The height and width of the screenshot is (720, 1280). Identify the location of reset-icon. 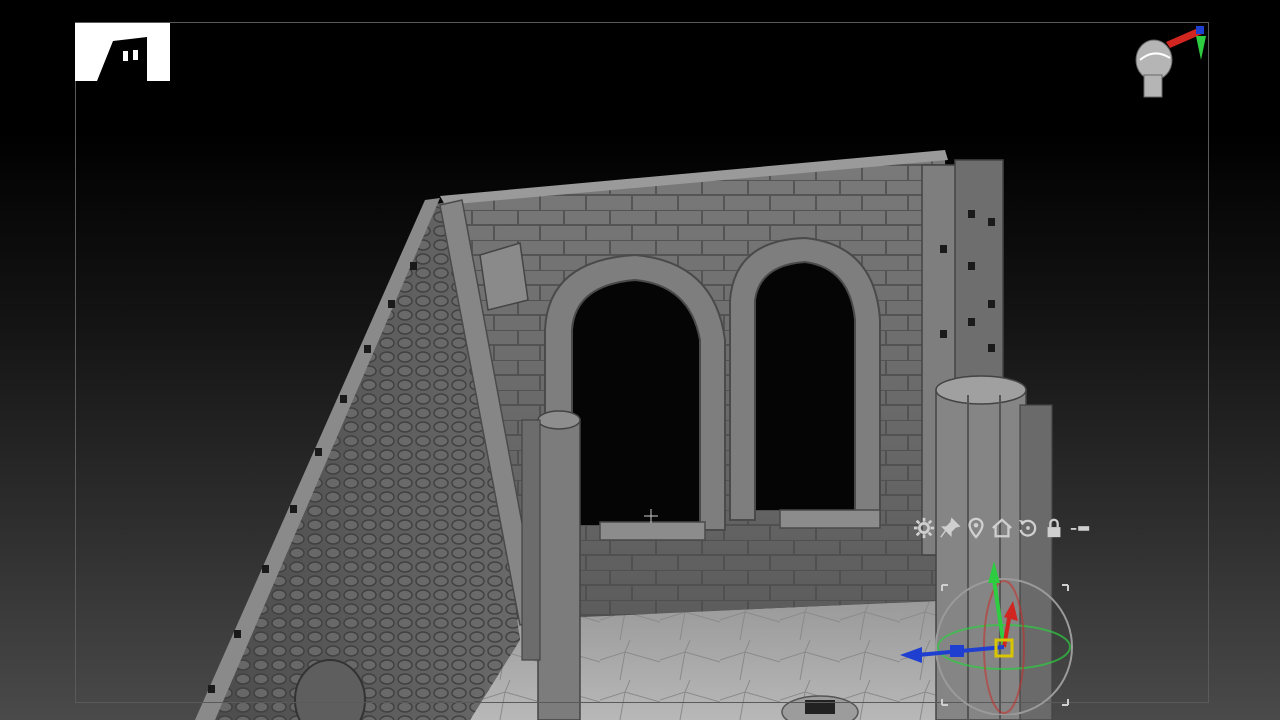
(1028, 528).